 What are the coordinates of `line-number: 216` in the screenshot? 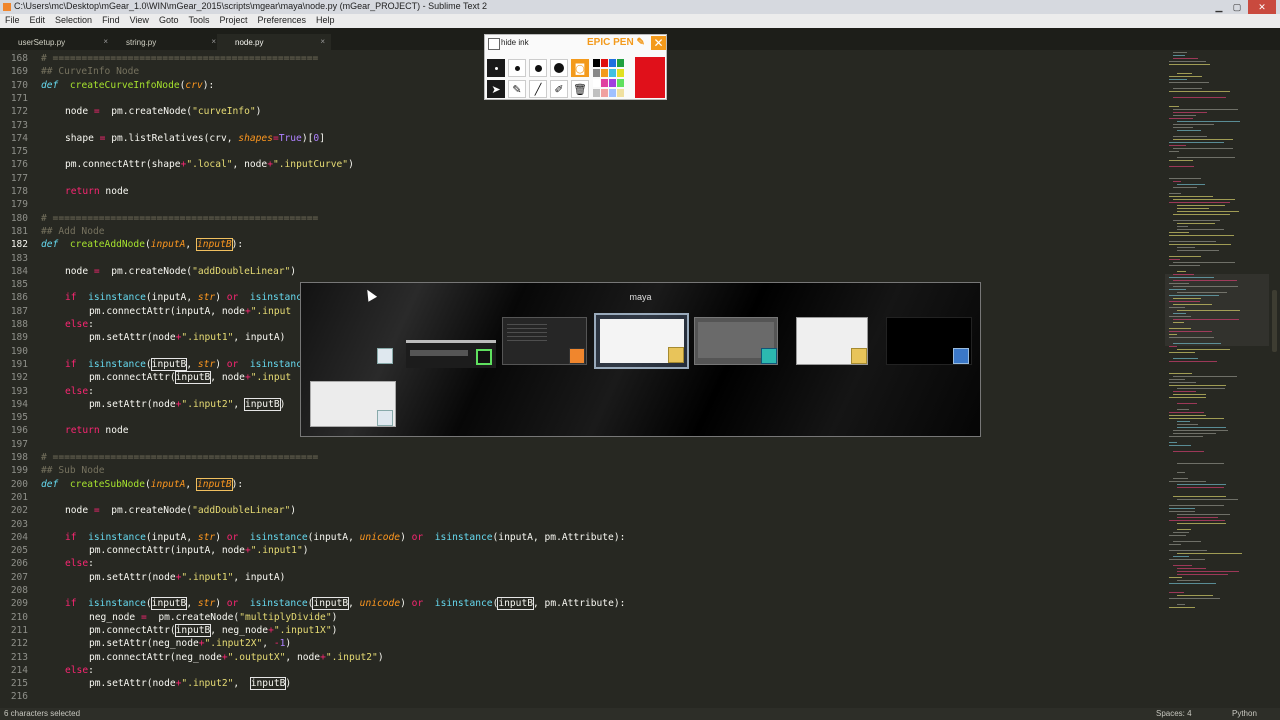 It's located at (19, 697).